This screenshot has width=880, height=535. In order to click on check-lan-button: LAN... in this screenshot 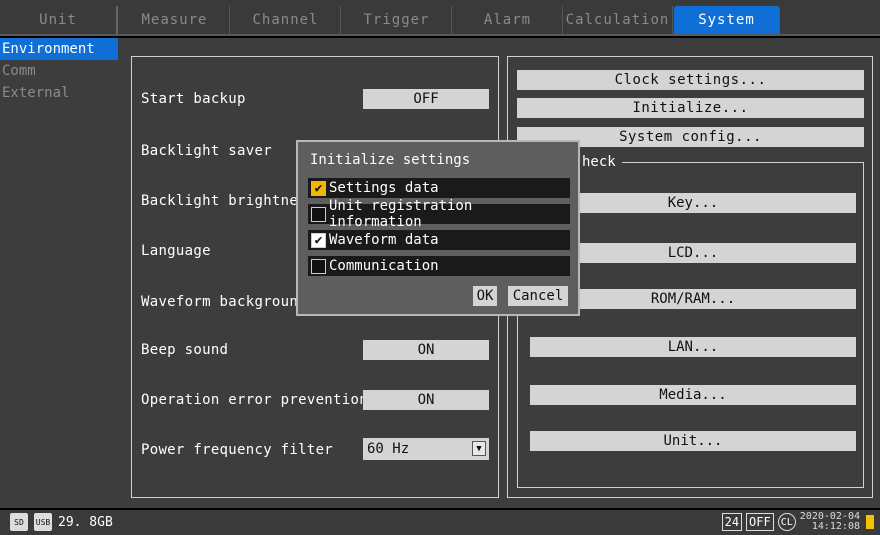, I will do `click(693, 347)`.